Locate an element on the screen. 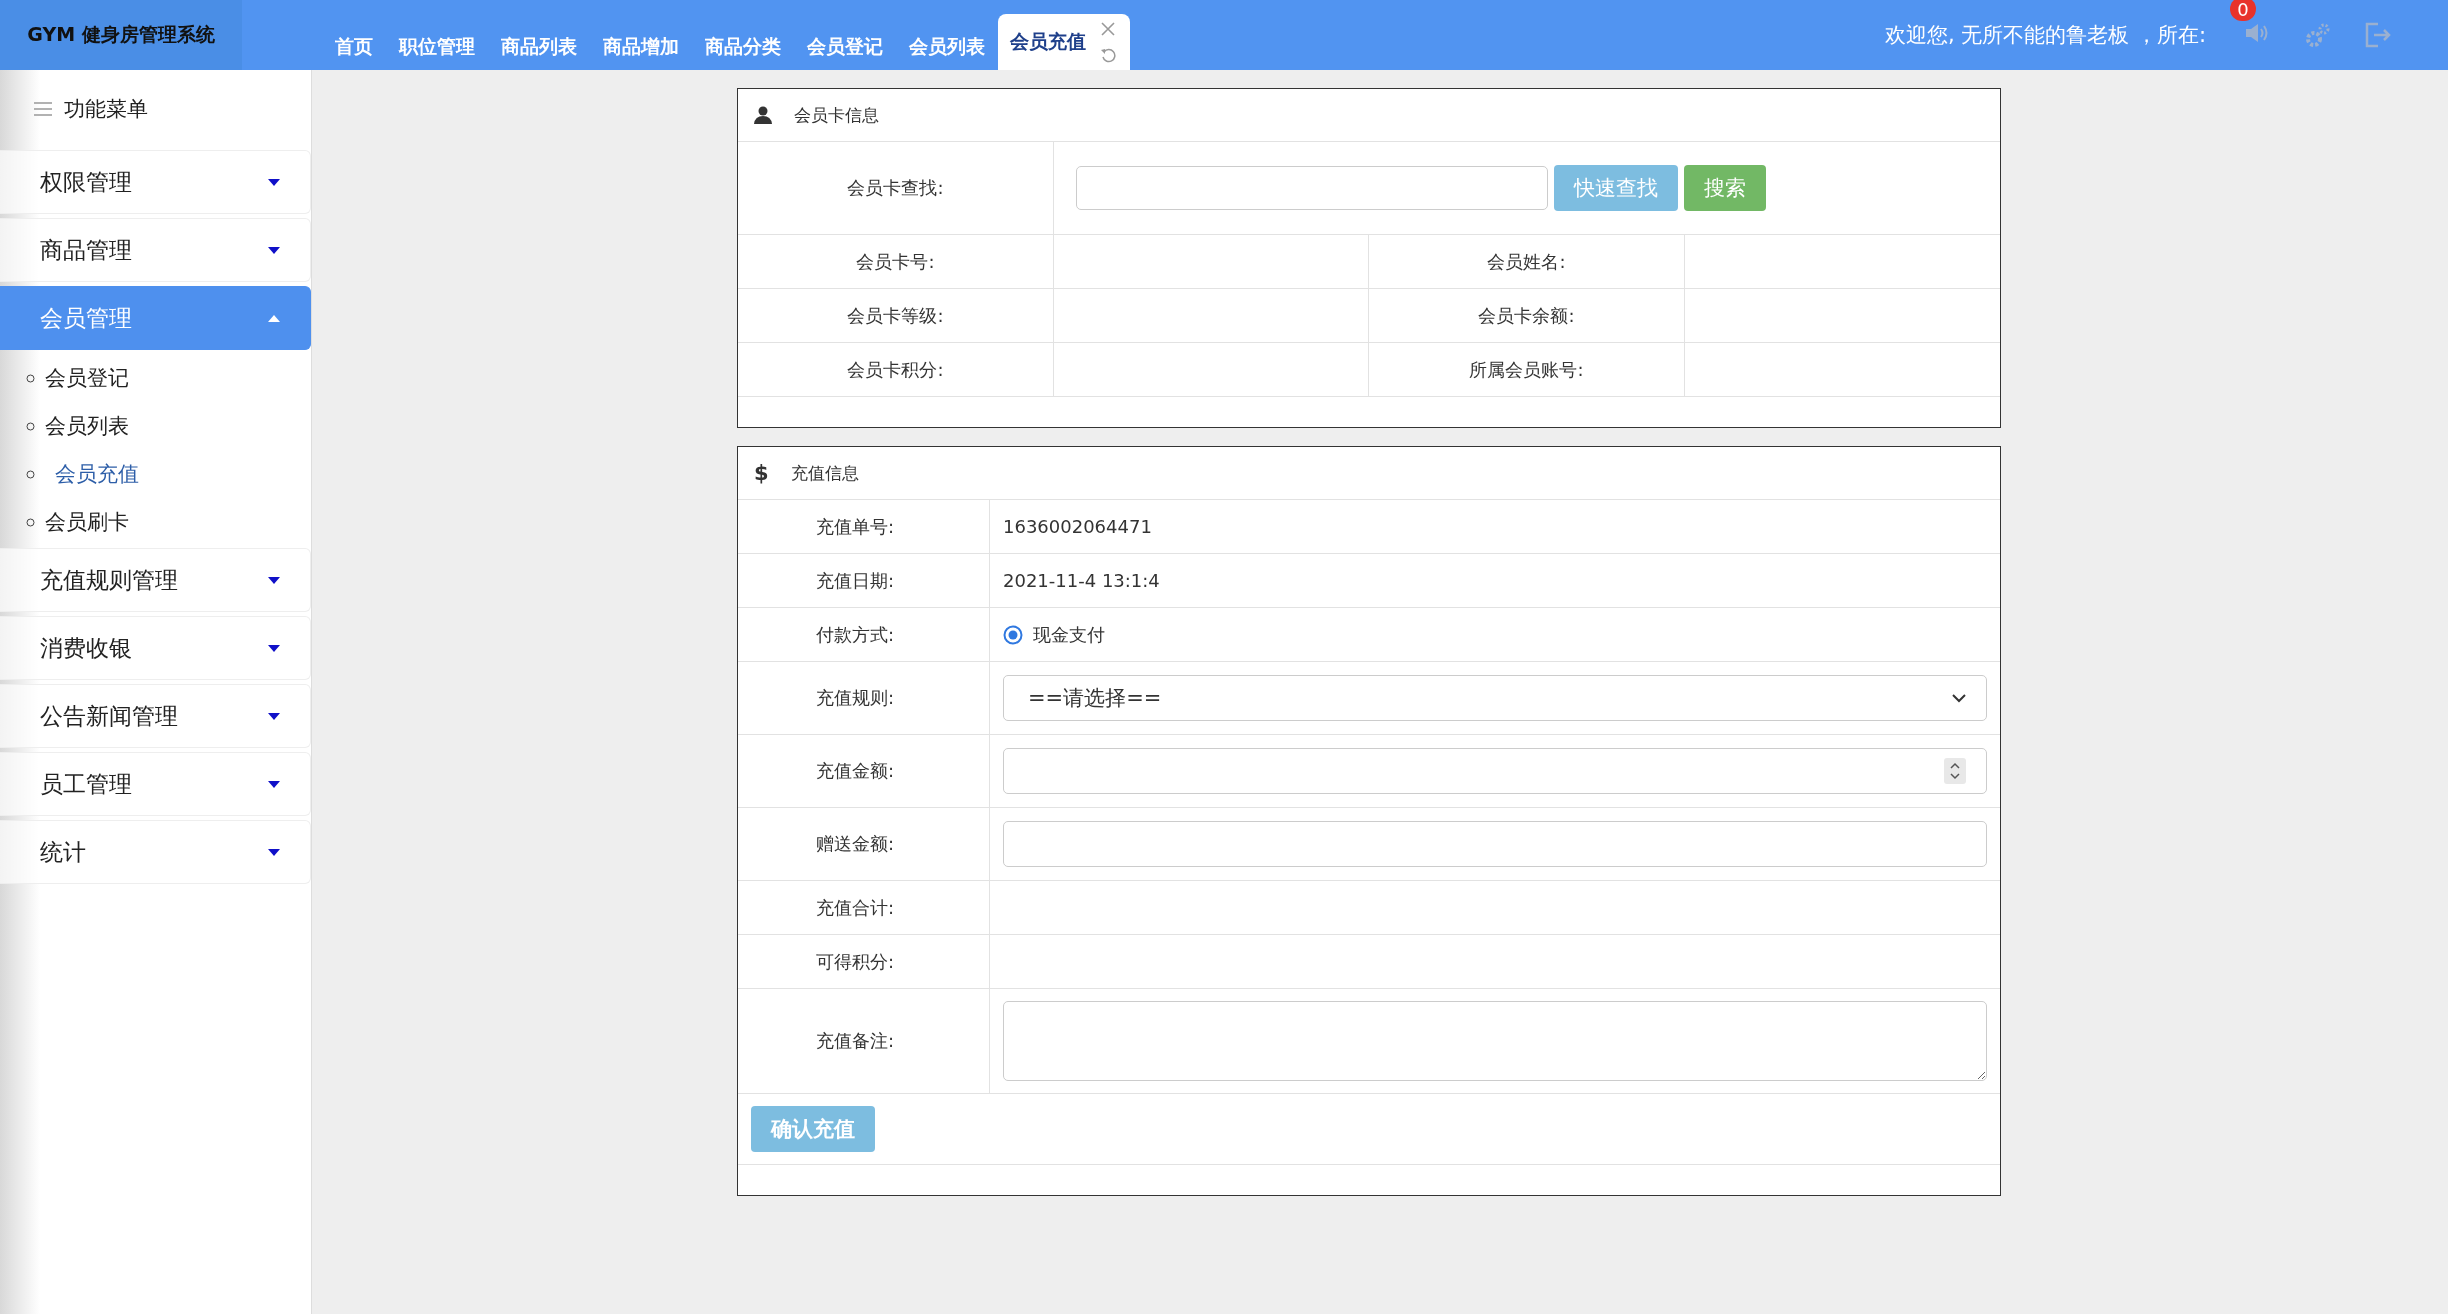 This screenshot has height=1314, width=2448. field-value: 2021-11-4 13:1:4 is located at coordinates (1081, 580).